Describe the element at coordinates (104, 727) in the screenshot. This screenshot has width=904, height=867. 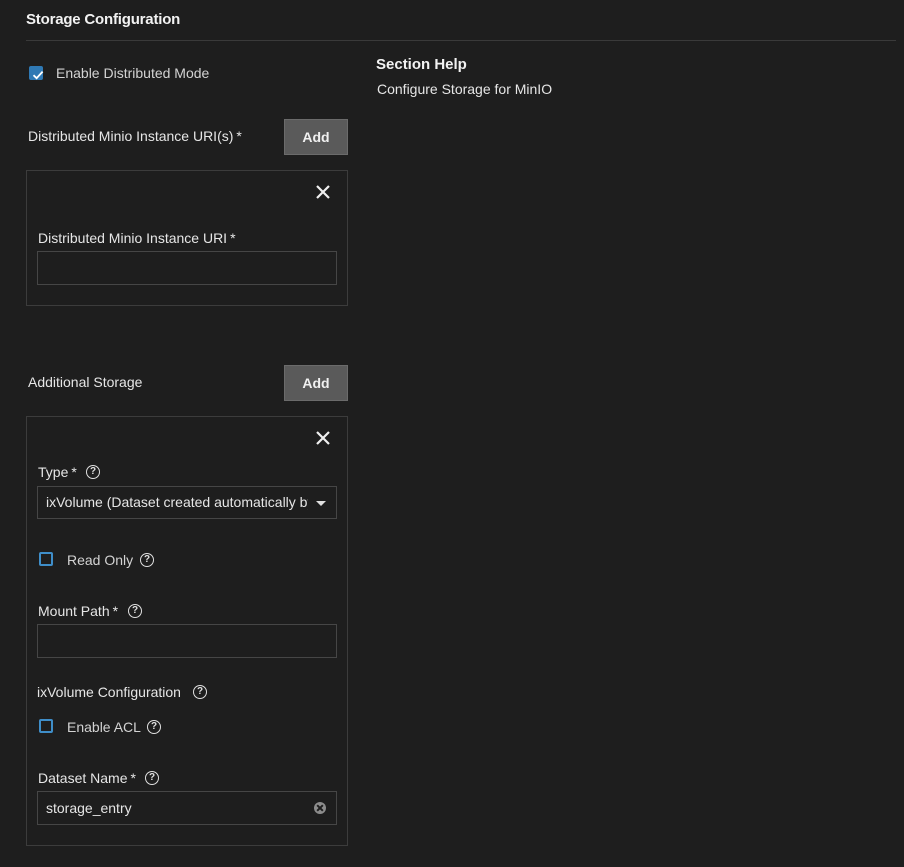
I see `enable-acl-label: Enable ACL` at that location.